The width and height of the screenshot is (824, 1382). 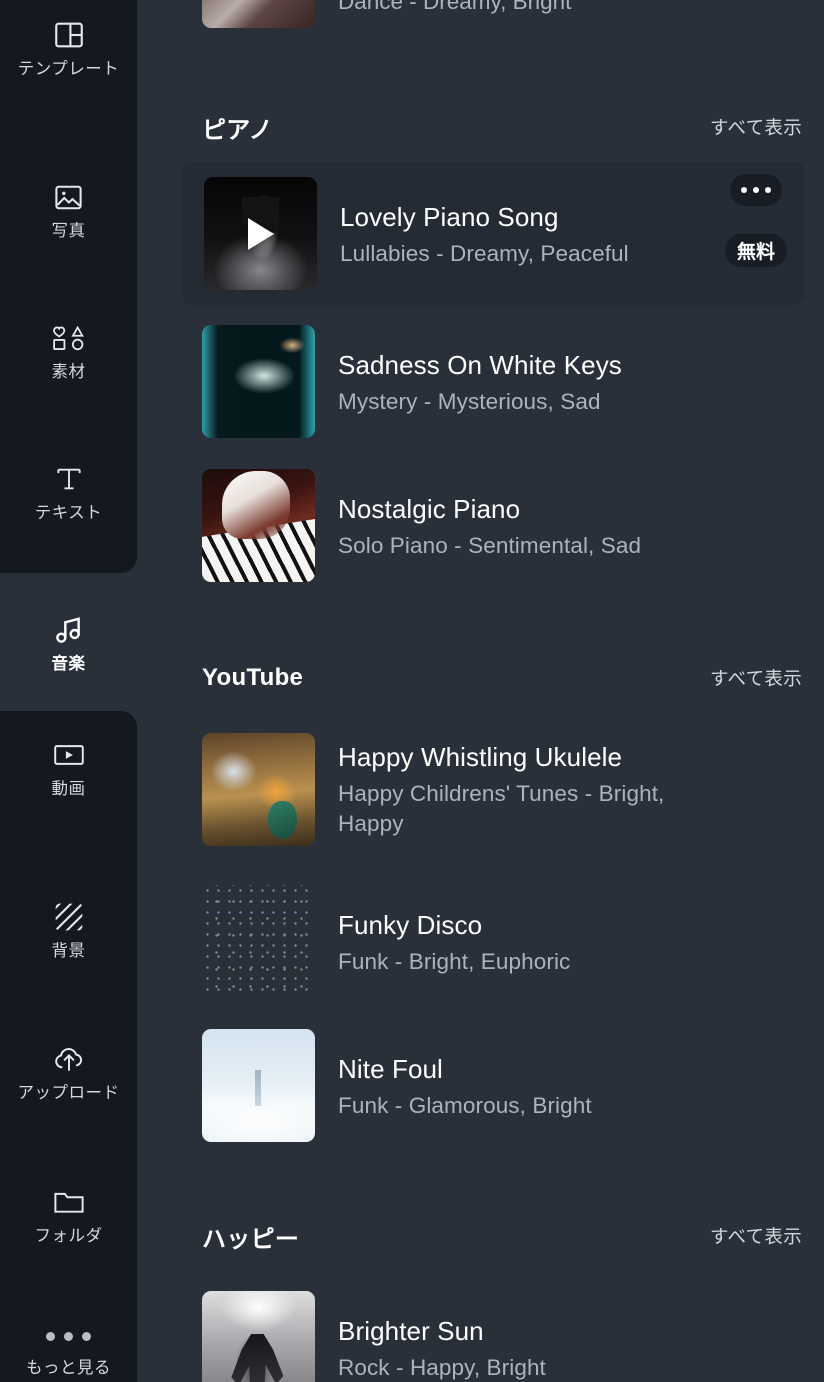 I want to click on track-subtitle: Happy Childrens' Tunes - Bright, Happy, so click(x=501, y=808).